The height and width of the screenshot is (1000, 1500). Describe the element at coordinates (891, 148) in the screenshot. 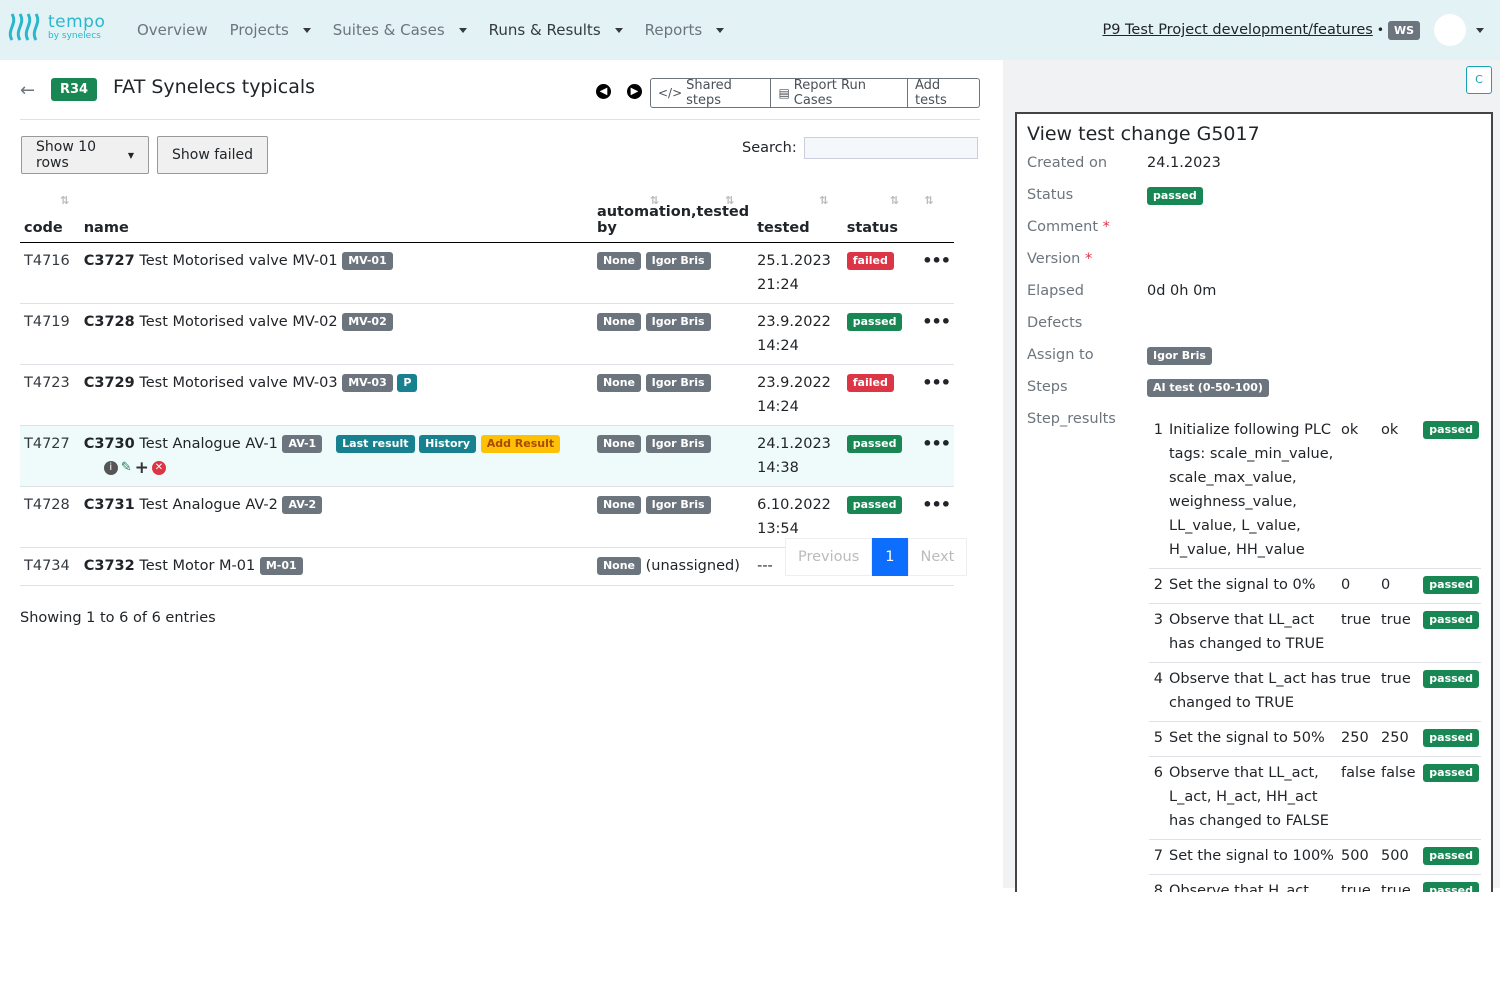

I see `search-input` at that location.